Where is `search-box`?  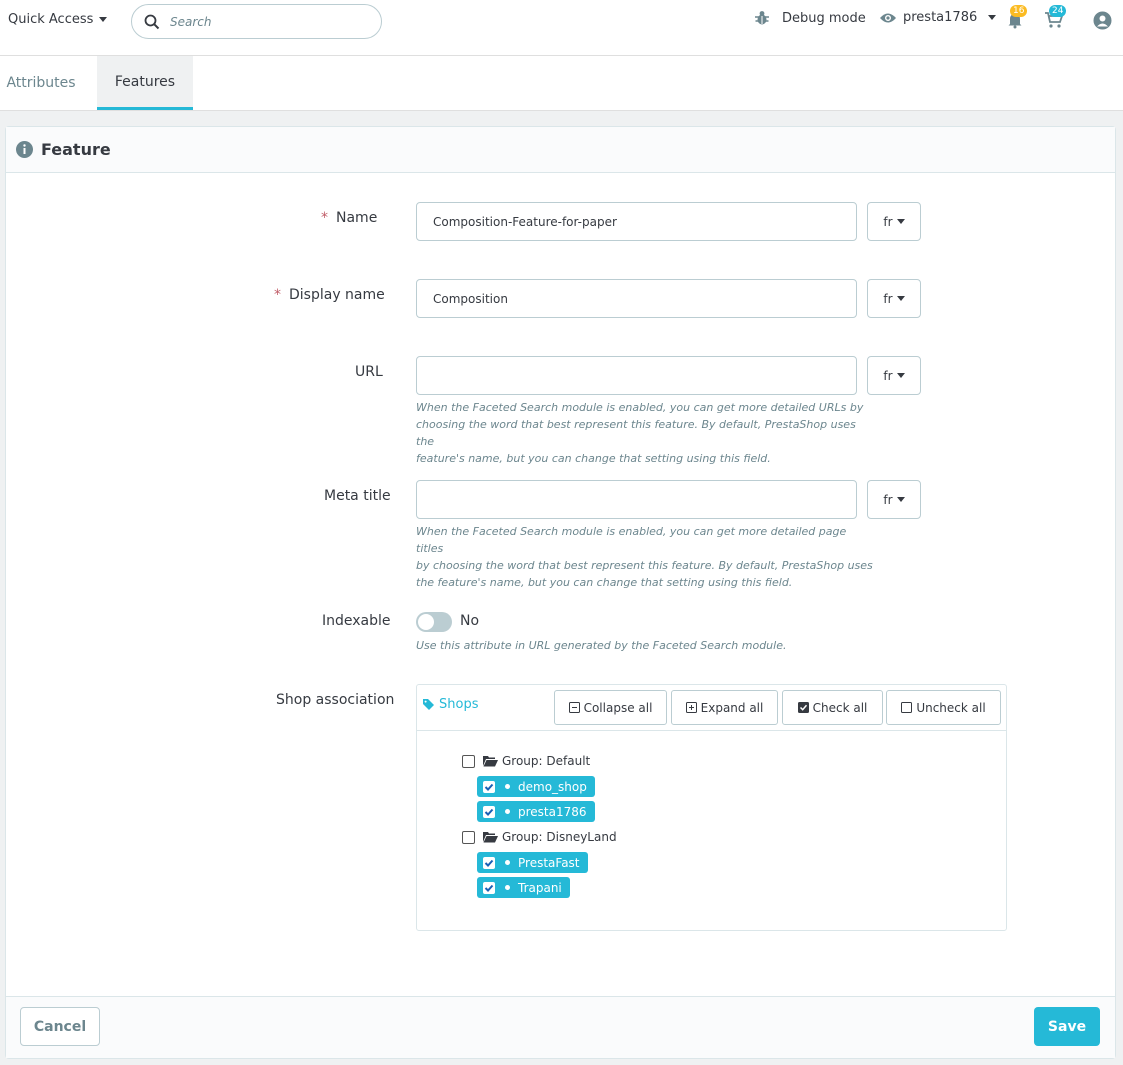 search-box is located at coordinates (256, 21).